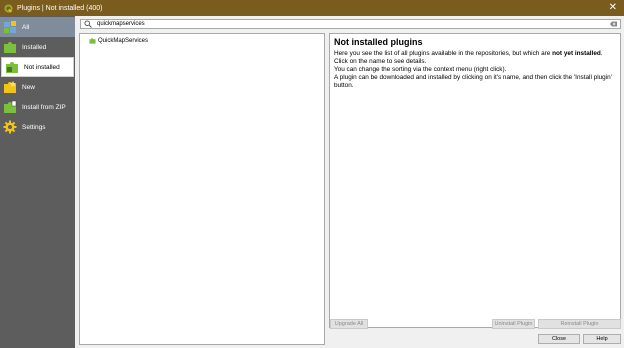 This screenshot has height=348, width=624. Describe the element at coordinates (601, 53) in the screenshot. I see `details-text: .` at that location.